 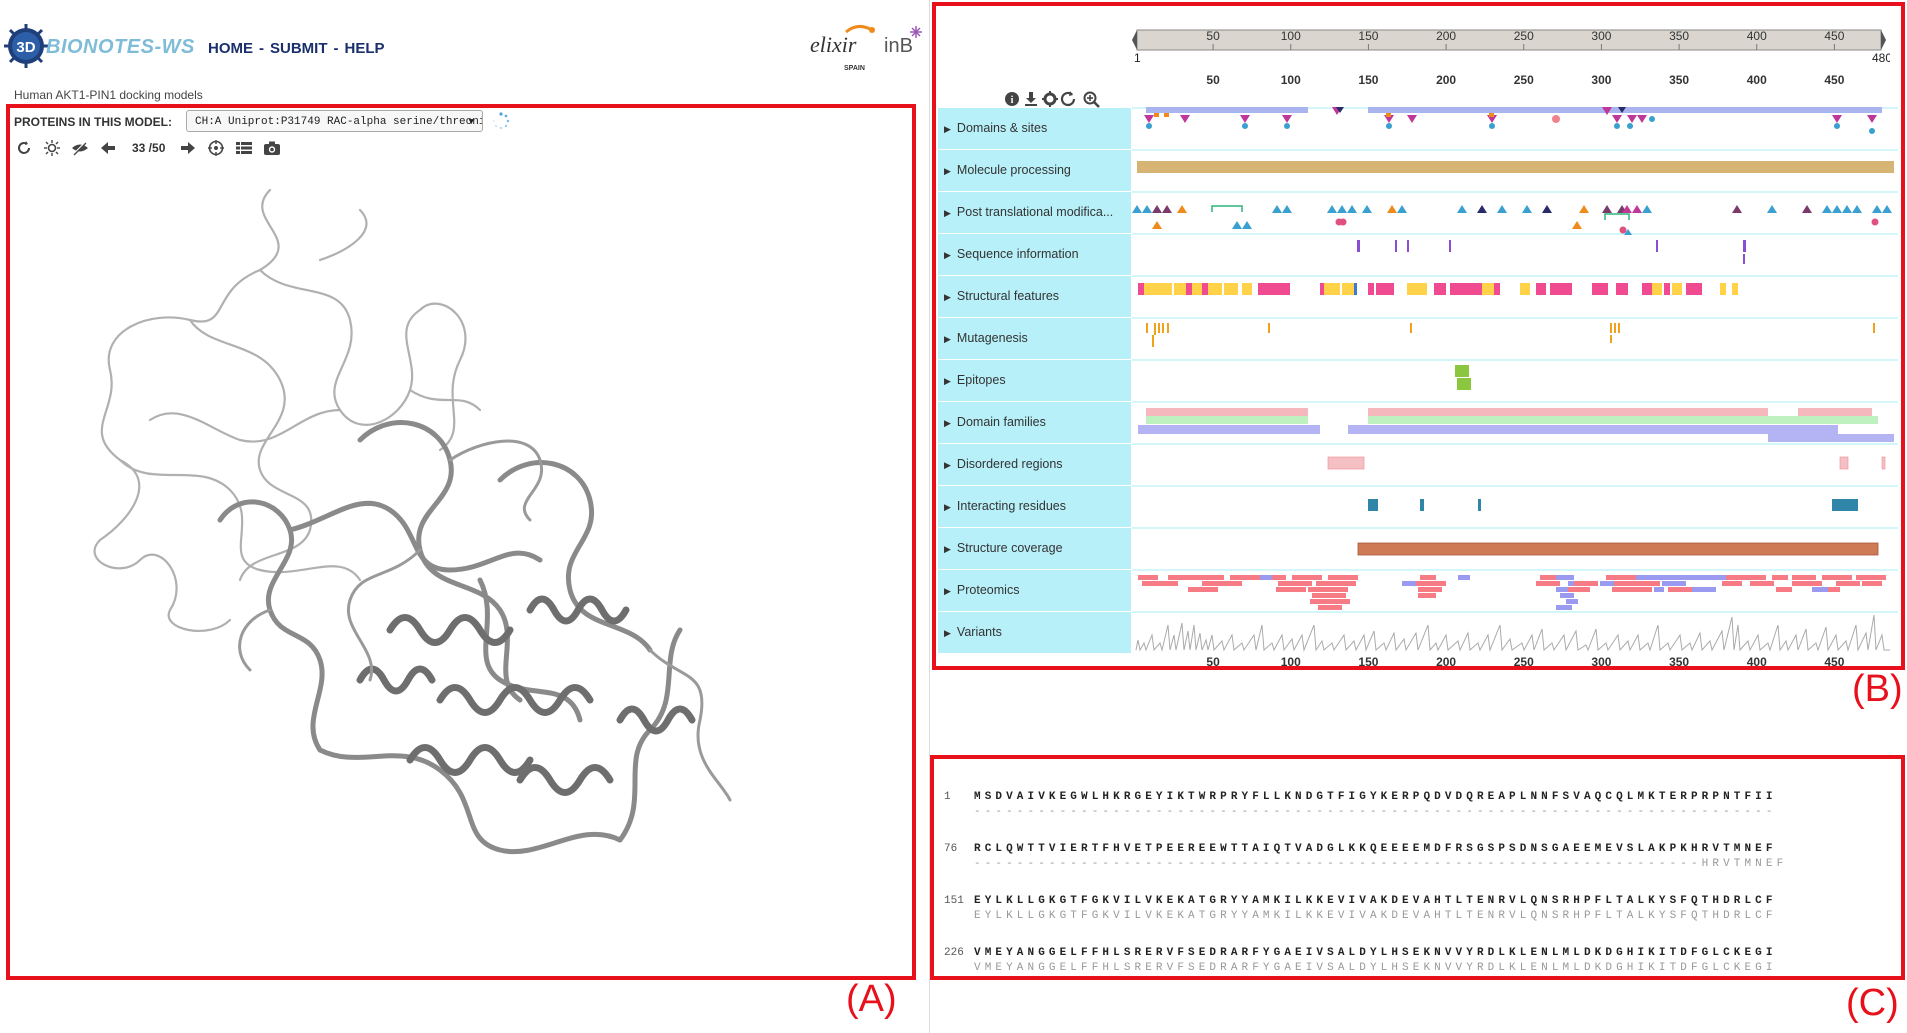 What do you see at coordinates (1512, 220) in the screenshot?
I see `ptm-features` at bounding box center [1512, 220].